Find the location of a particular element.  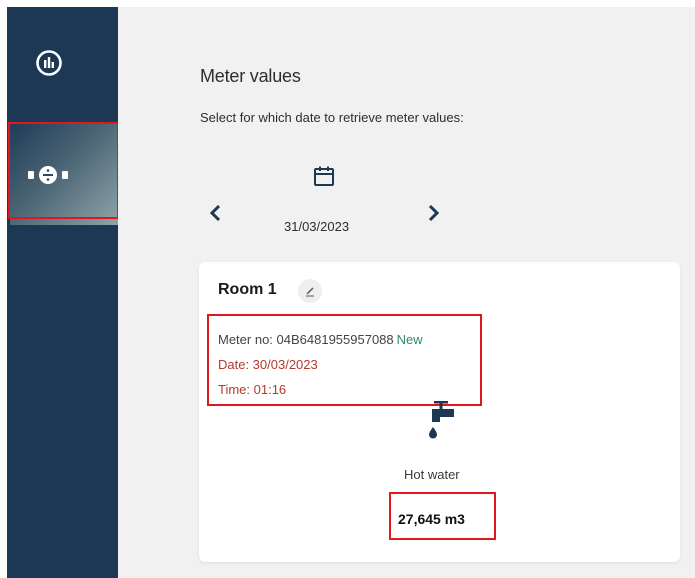

next-date-button is located at coordinates (434, 213).